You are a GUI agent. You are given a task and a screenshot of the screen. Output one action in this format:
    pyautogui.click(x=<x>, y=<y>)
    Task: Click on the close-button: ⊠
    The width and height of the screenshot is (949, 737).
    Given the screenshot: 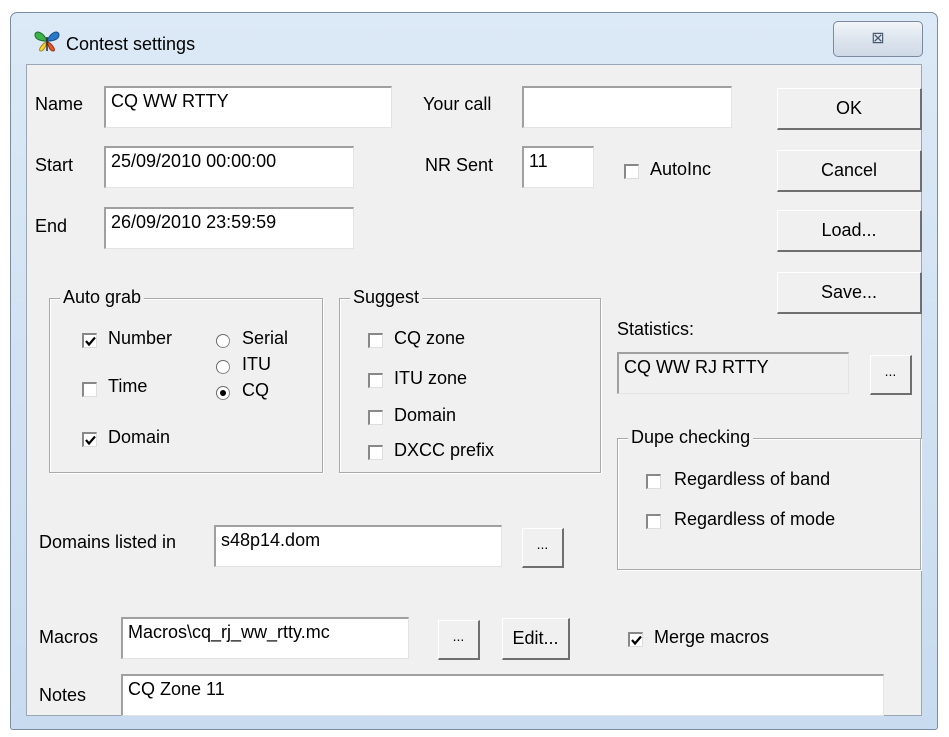 What is the action you would take?
    pyautogui.click(x=878, y=39)
    